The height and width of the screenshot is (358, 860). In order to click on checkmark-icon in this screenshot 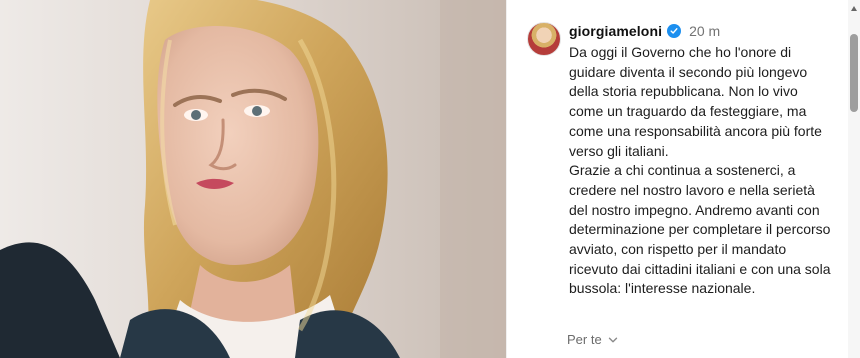, I will do `click(674, 31)`.